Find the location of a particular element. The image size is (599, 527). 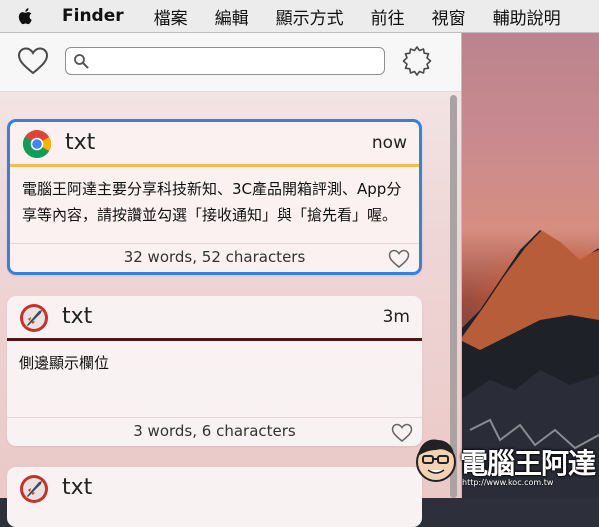

menu-file: 檔案 is located at coordinates (171, 16).